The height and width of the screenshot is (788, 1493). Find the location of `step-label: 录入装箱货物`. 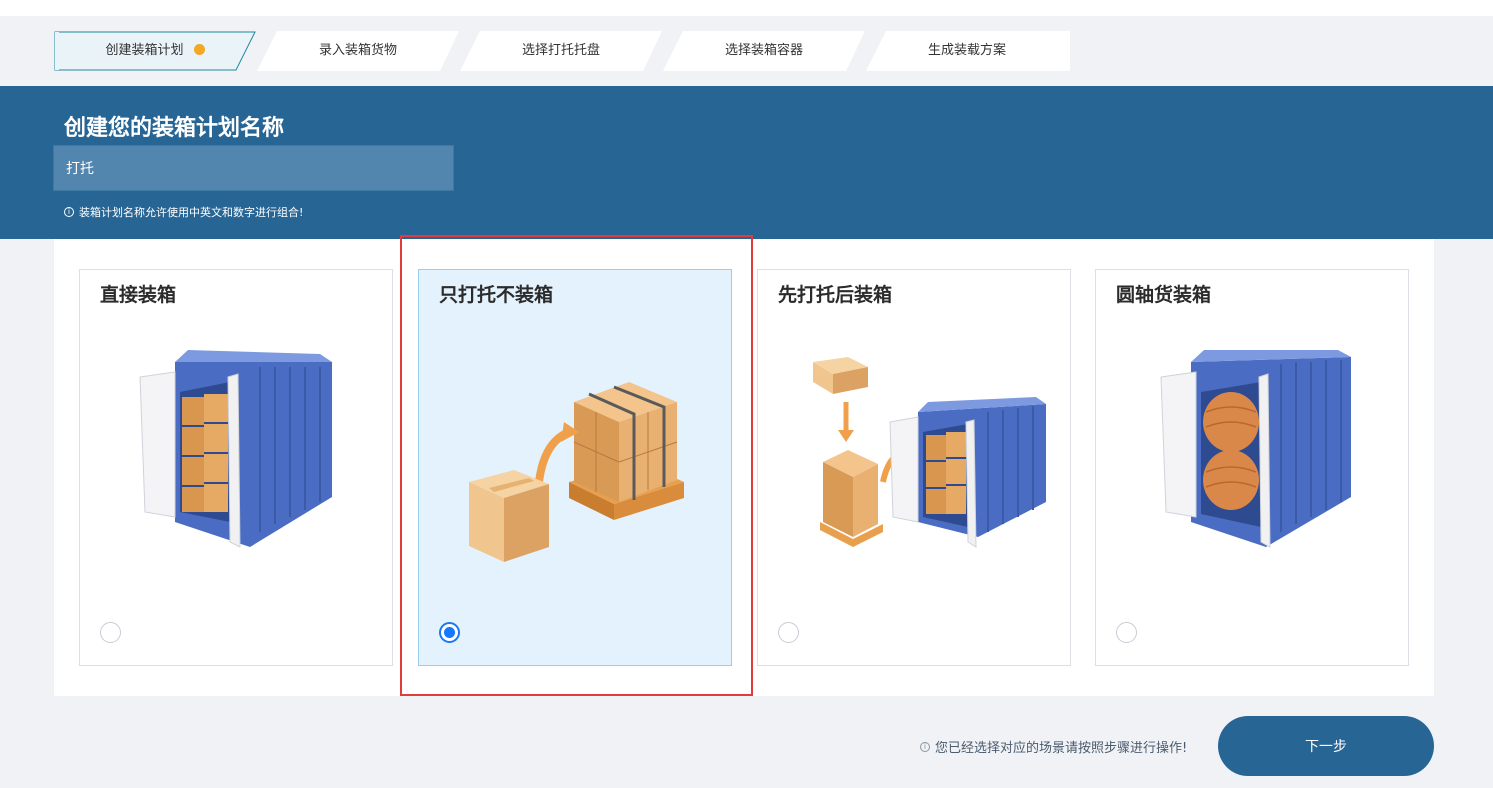

step-label: 录入装箱货物 is located at coordinates (357, 50).